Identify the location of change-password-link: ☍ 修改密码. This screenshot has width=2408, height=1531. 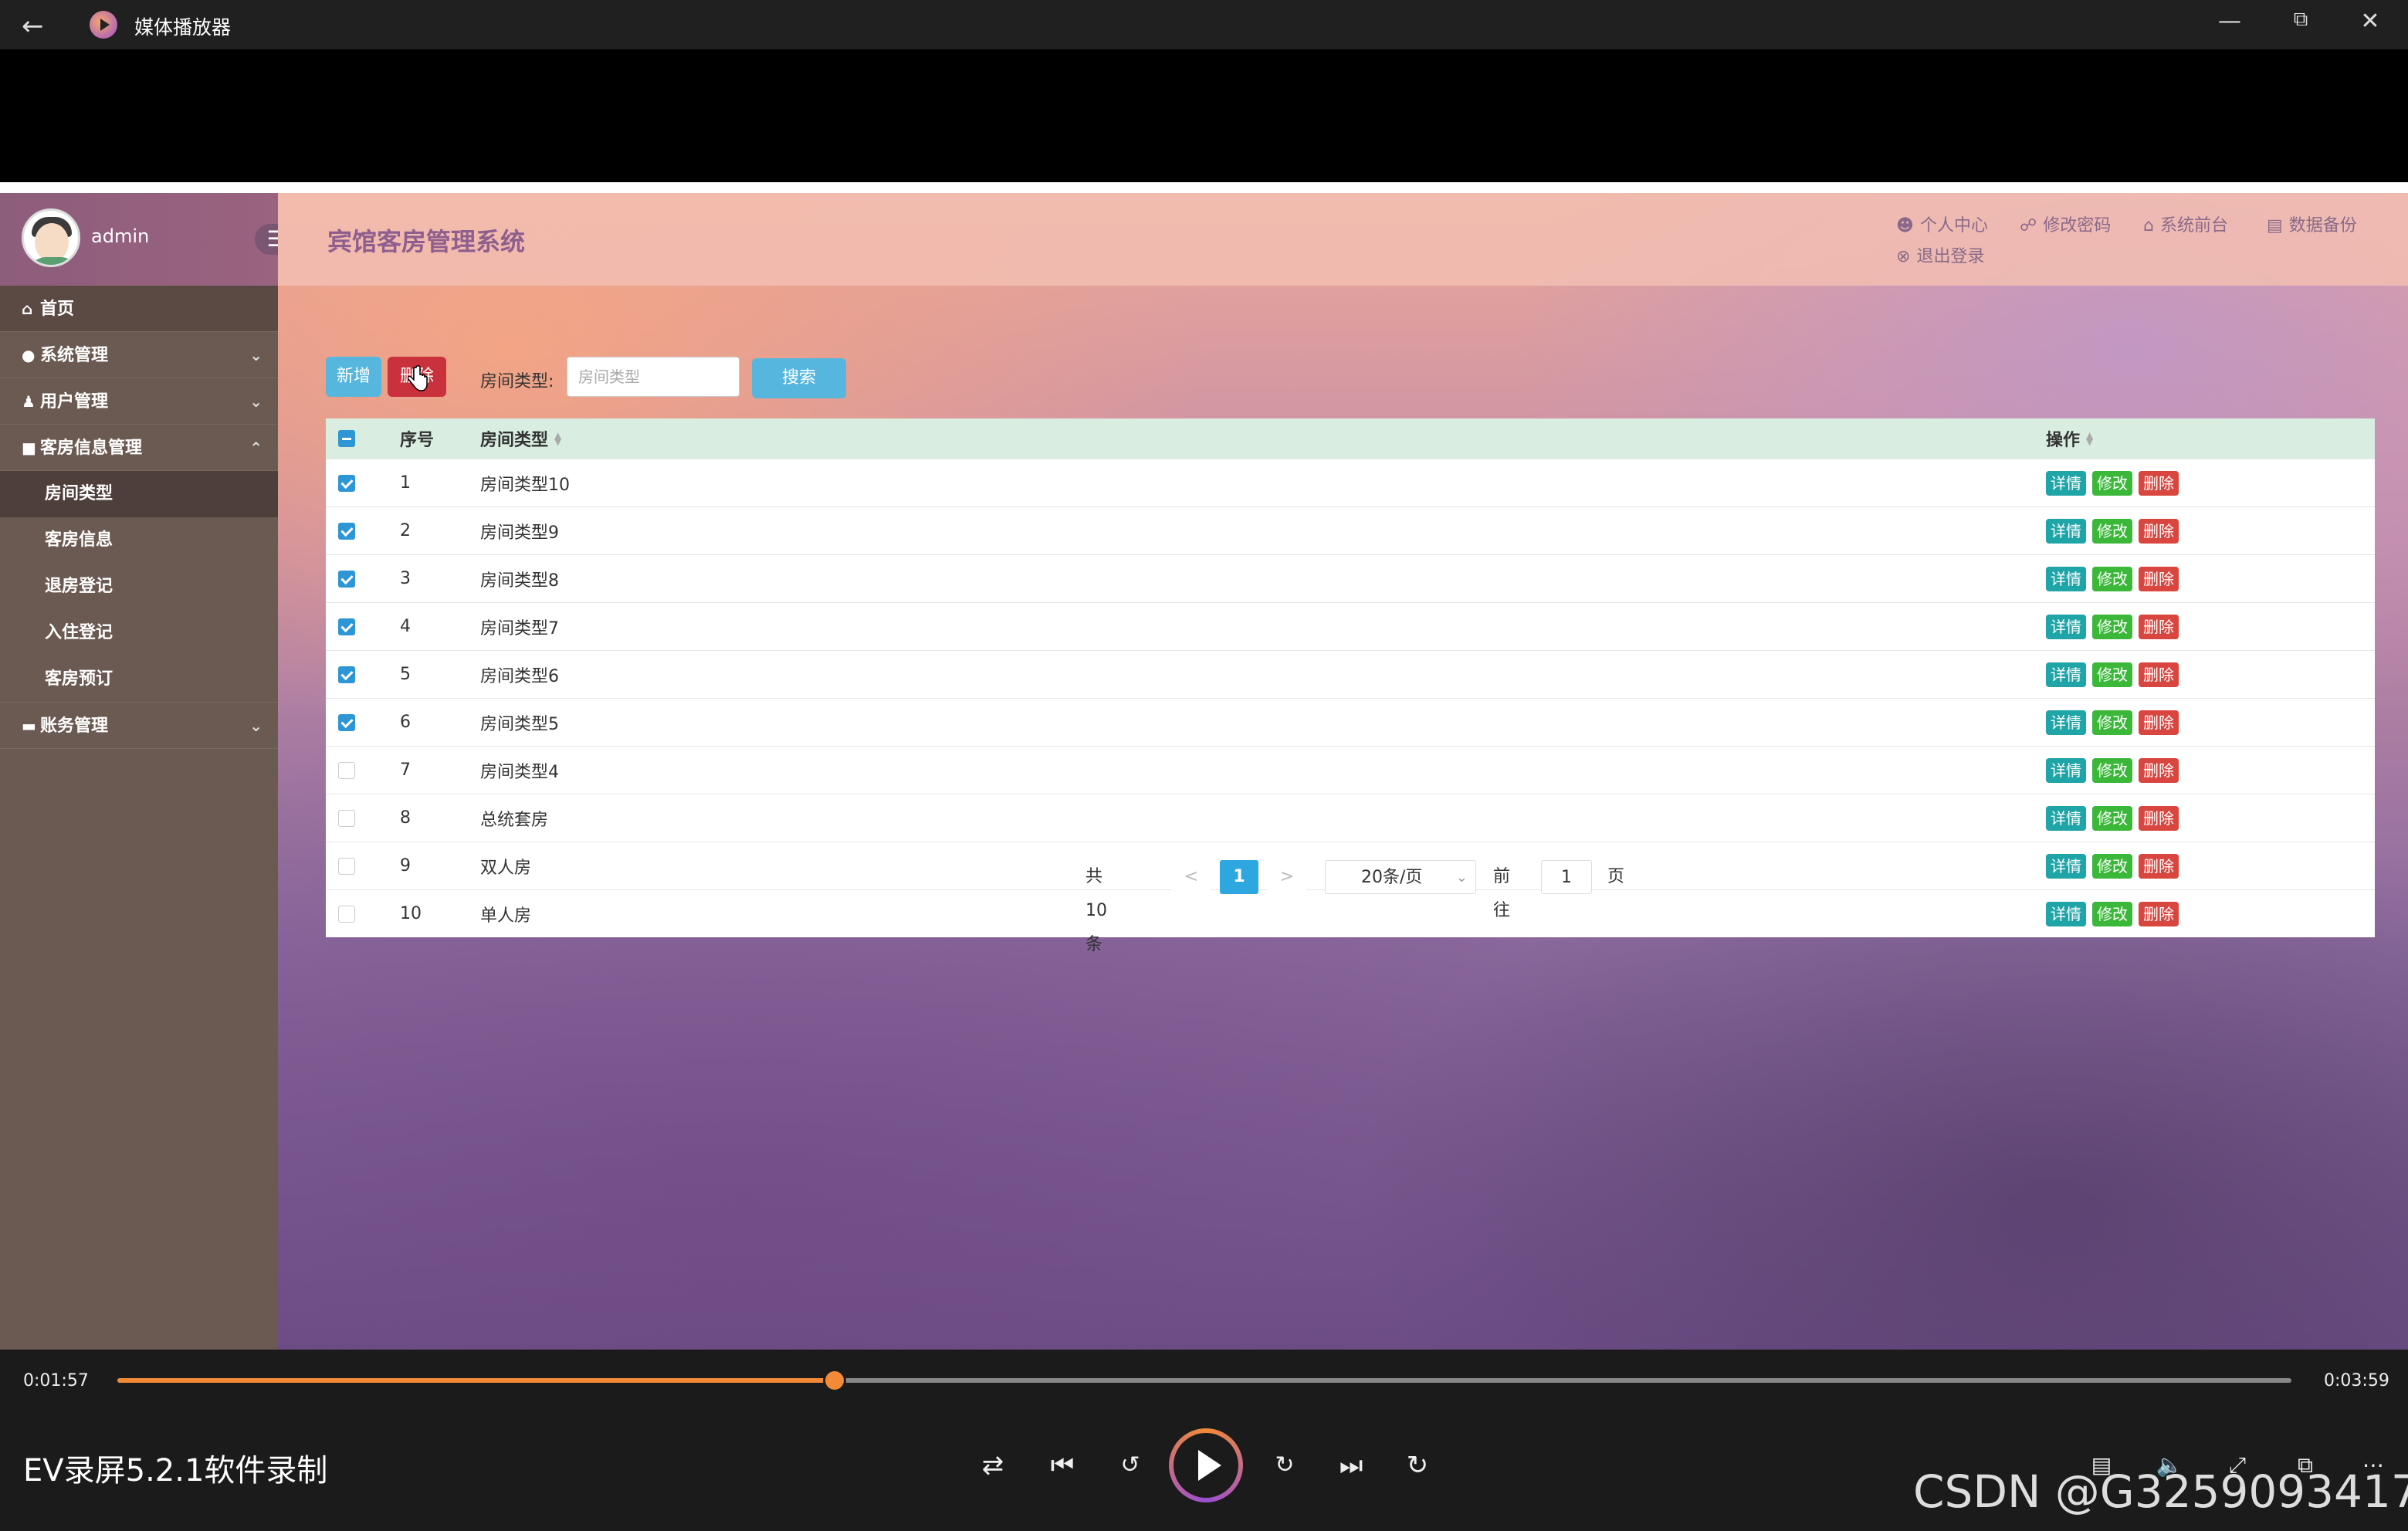
(2065, 224).